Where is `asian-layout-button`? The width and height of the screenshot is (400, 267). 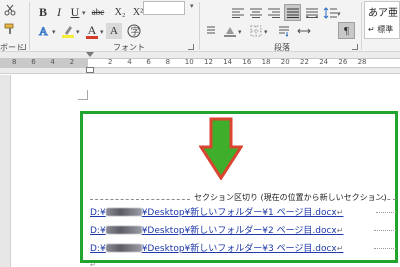
asian-layout-button is located at coordinates (284, 31).